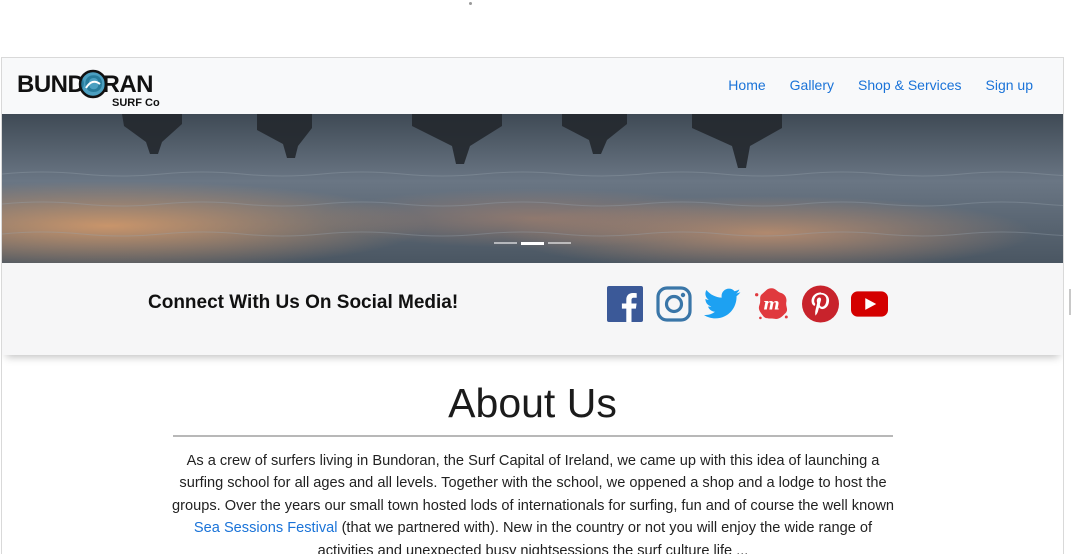  What do you see at coordinates (266, 528) in the screenshot?
I see `sea-sessions-link: Sea Sessions Festival` at bounding box center [266, 528].